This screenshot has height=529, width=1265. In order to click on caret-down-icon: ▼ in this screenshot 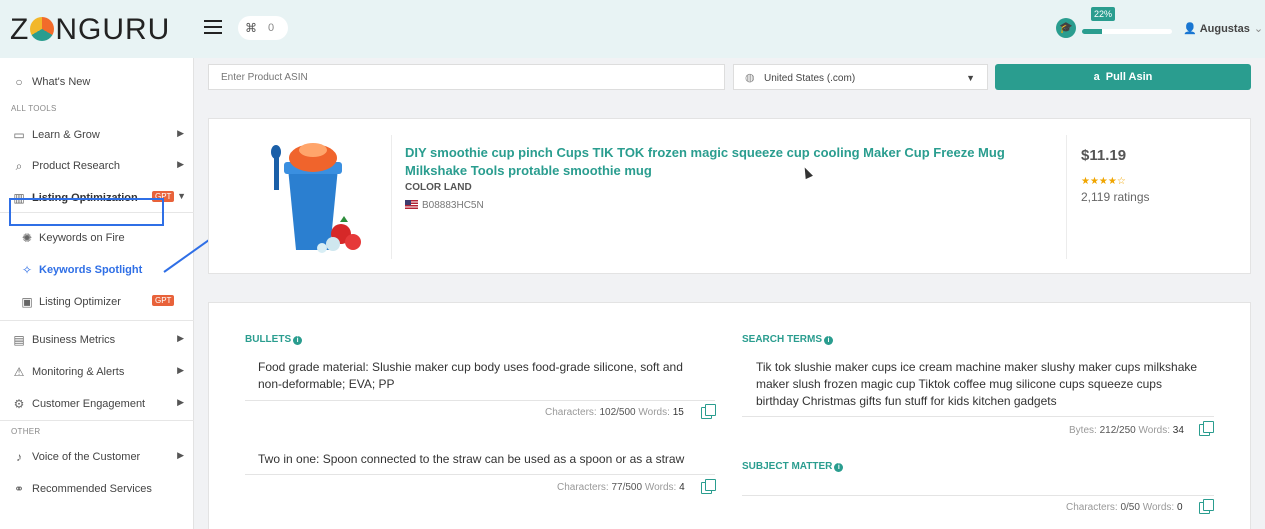, I will do `click(970, 78)`.